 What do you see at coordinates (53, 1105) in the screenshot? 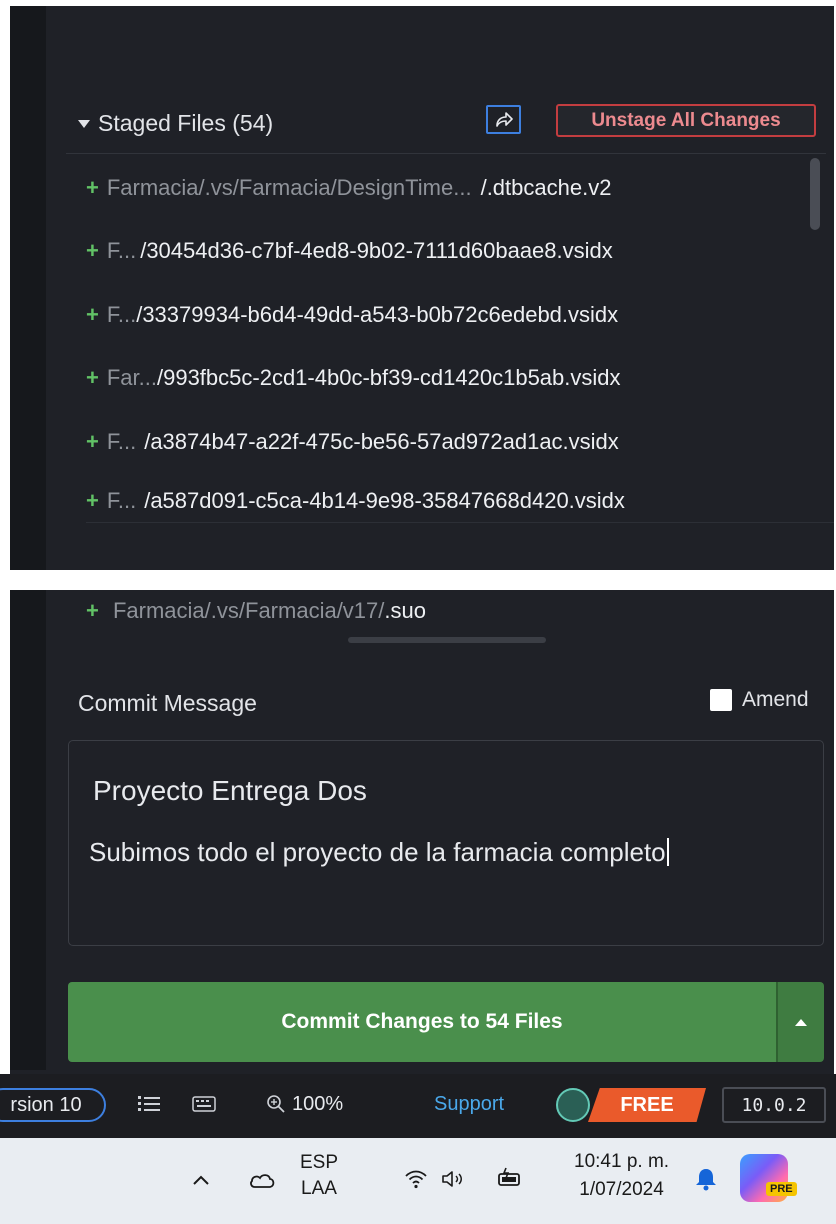
I see `version-pill: rsion 10` at bounding box center [53, 1105].